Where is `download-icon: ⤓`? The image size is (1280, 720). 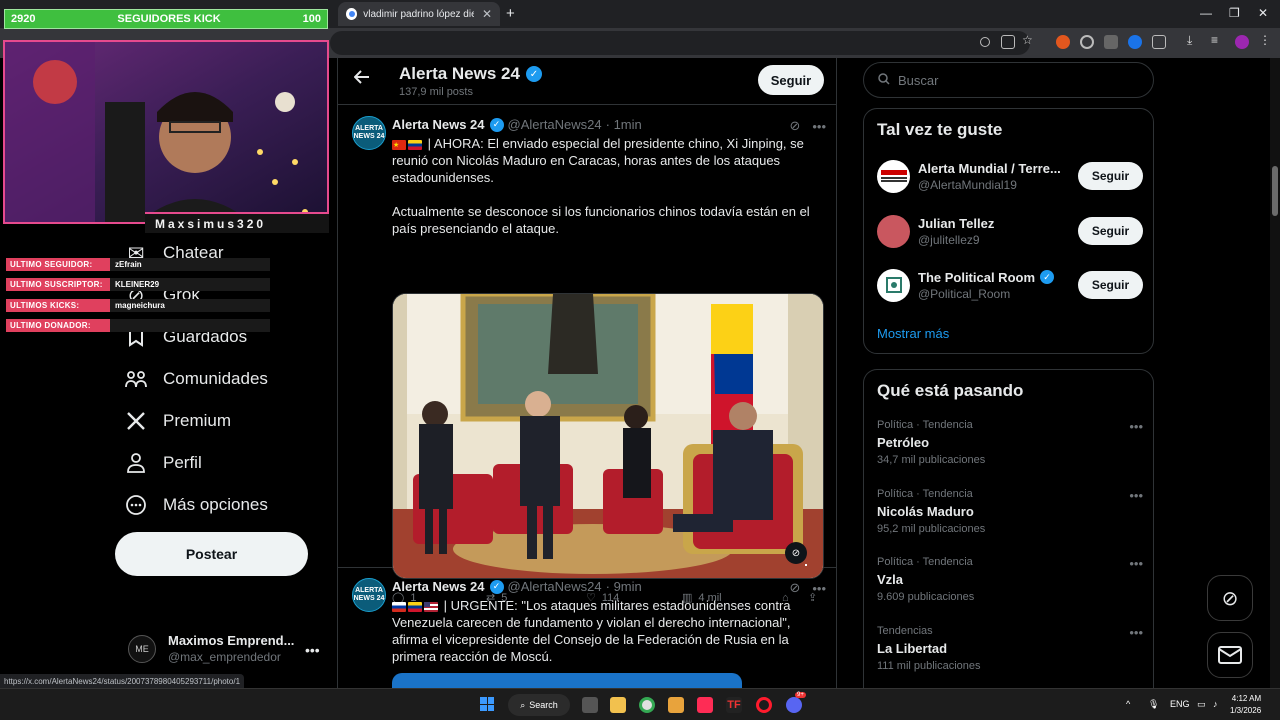
download-icon: ⤓ is located at coordinates (1194, 40).